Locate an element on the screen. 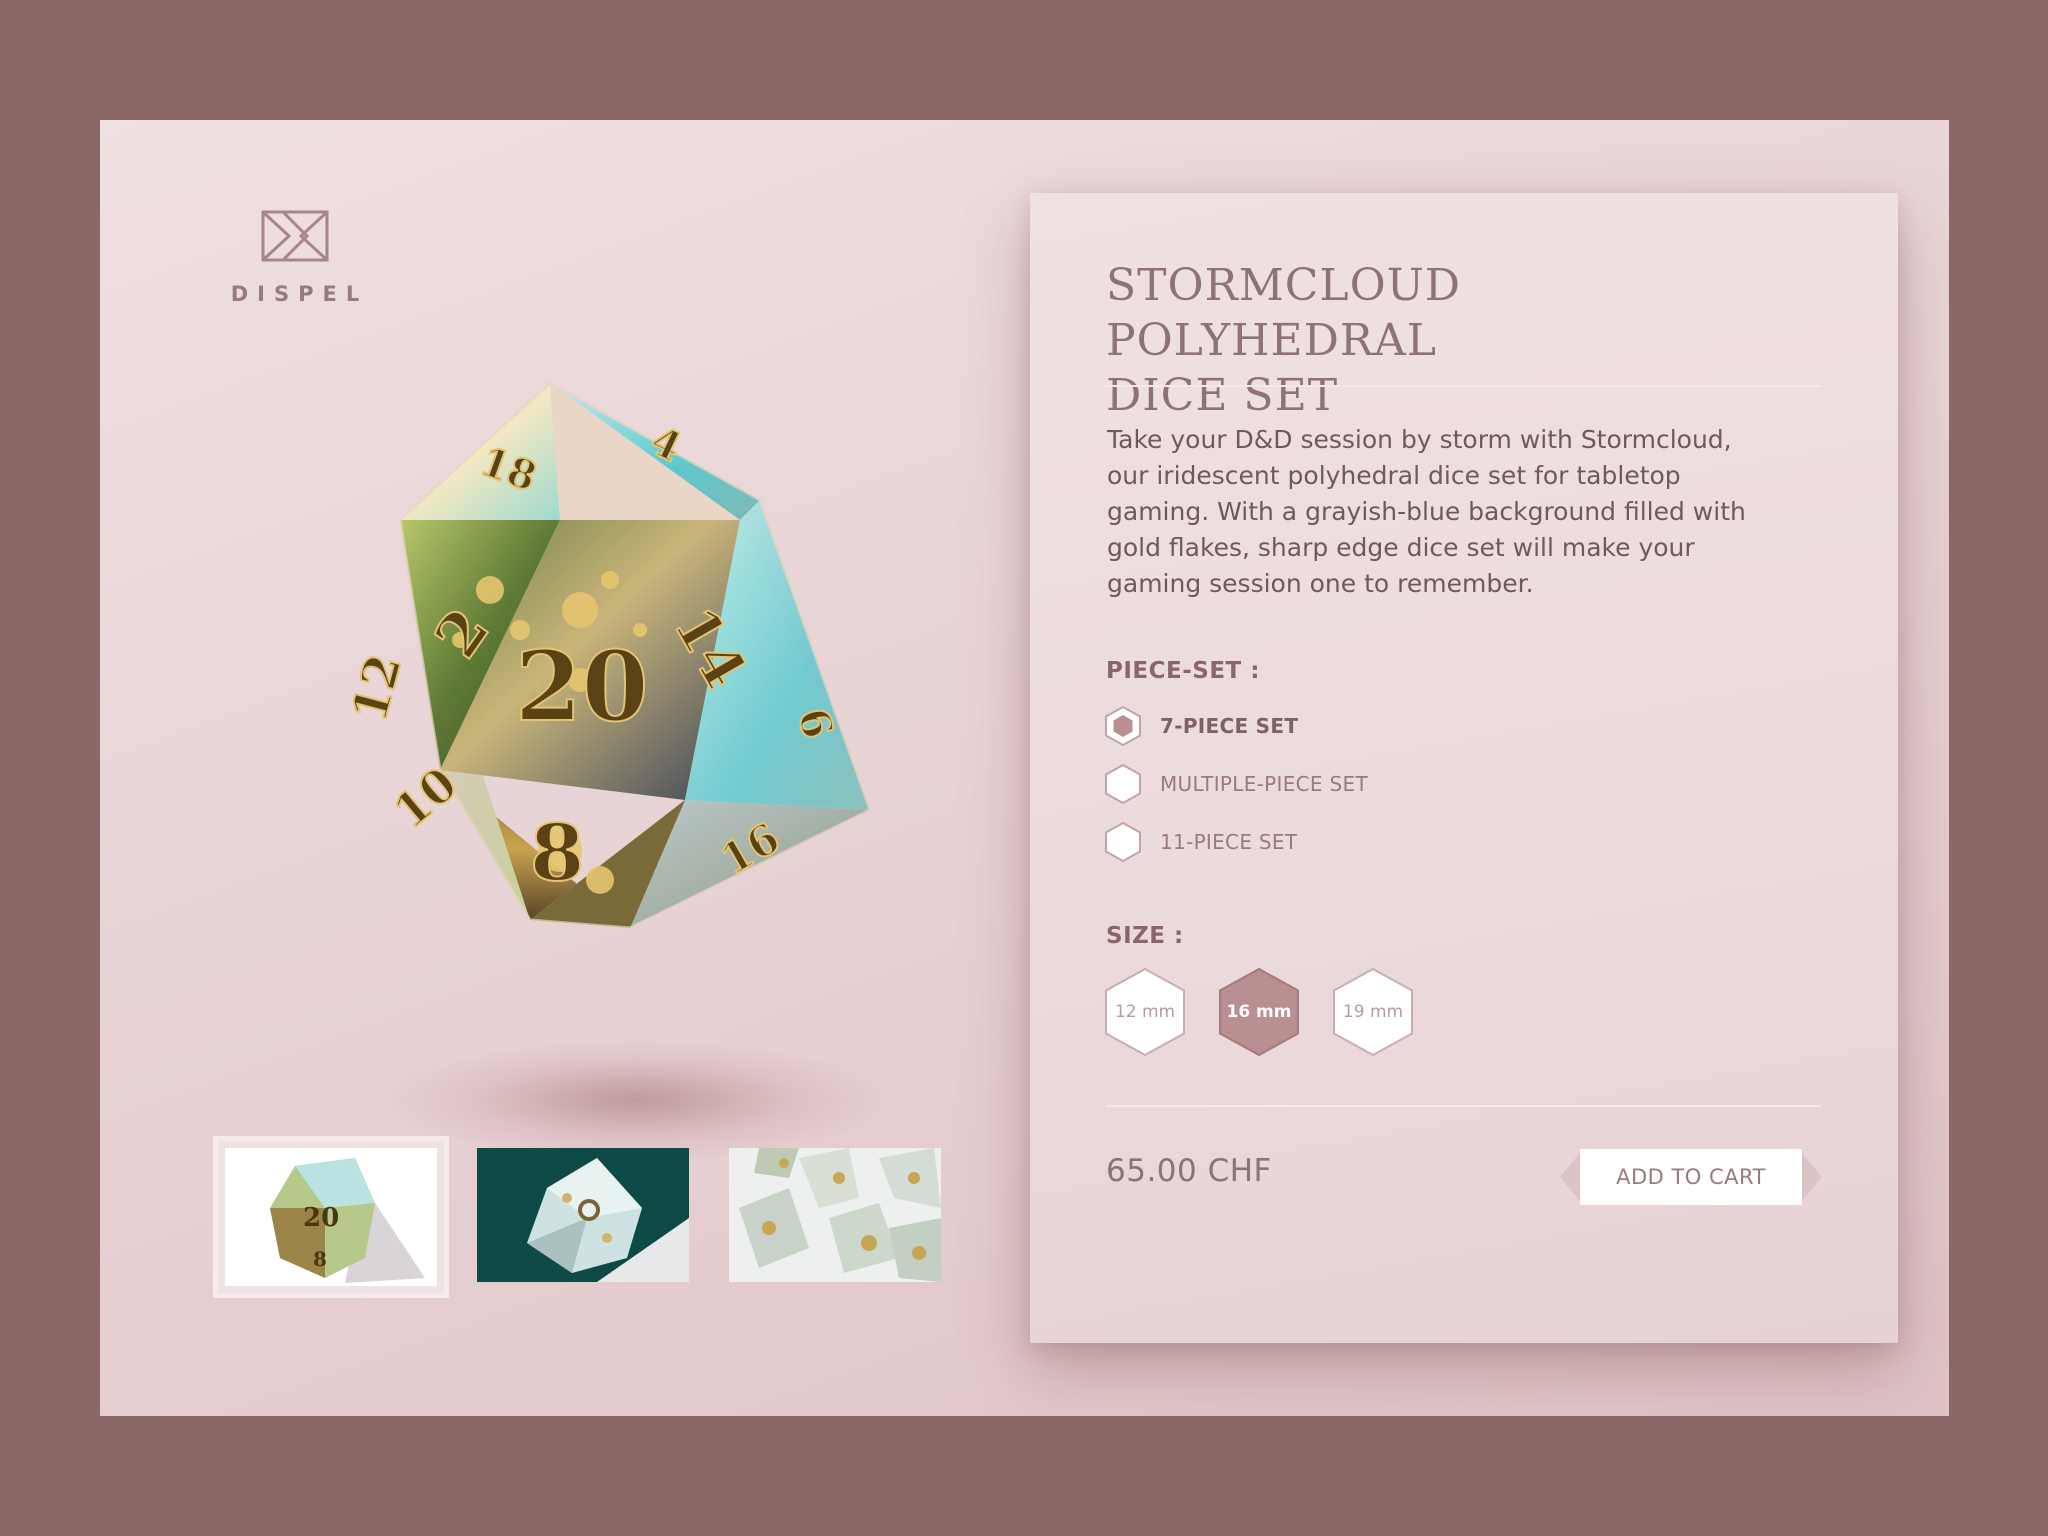 The height and width of the screenshot is (1536, 2048). brand-name: DISPEL is located at coordinates (299, 294).